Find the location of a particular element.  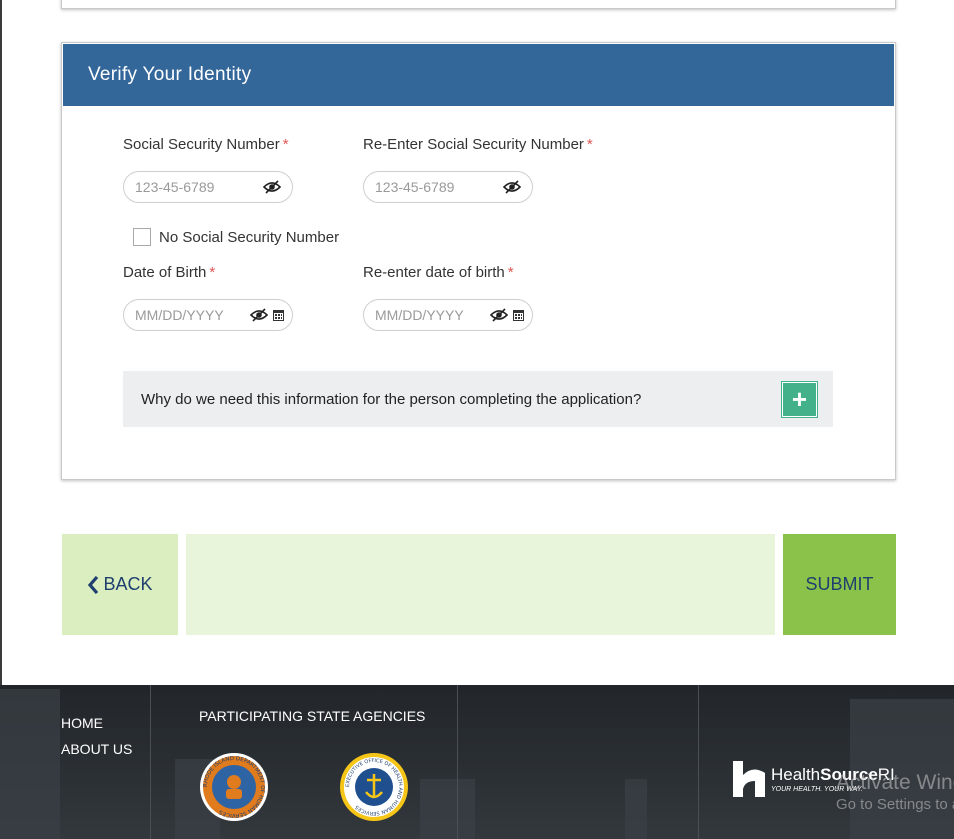

ssn-field-wrap is located at coordinates (208, 187).